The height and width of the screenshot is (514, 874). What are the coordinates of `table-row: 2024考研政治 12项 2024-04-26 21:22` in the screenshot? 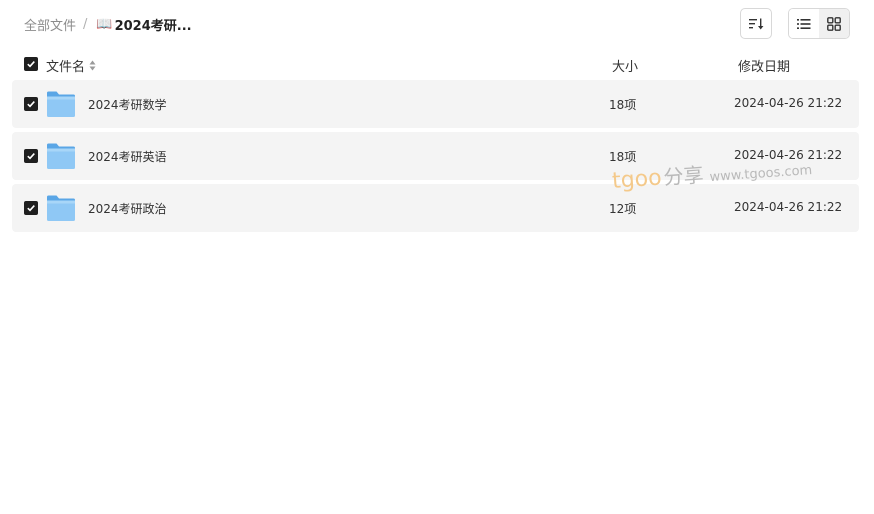 It's located at (435, 208).